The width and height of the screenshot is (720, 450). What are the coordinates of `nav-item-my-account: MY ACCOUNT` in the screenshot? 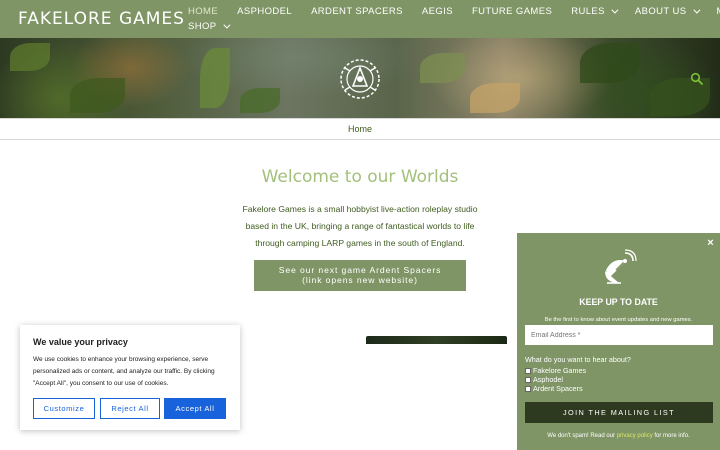 It's located at (718, 11).